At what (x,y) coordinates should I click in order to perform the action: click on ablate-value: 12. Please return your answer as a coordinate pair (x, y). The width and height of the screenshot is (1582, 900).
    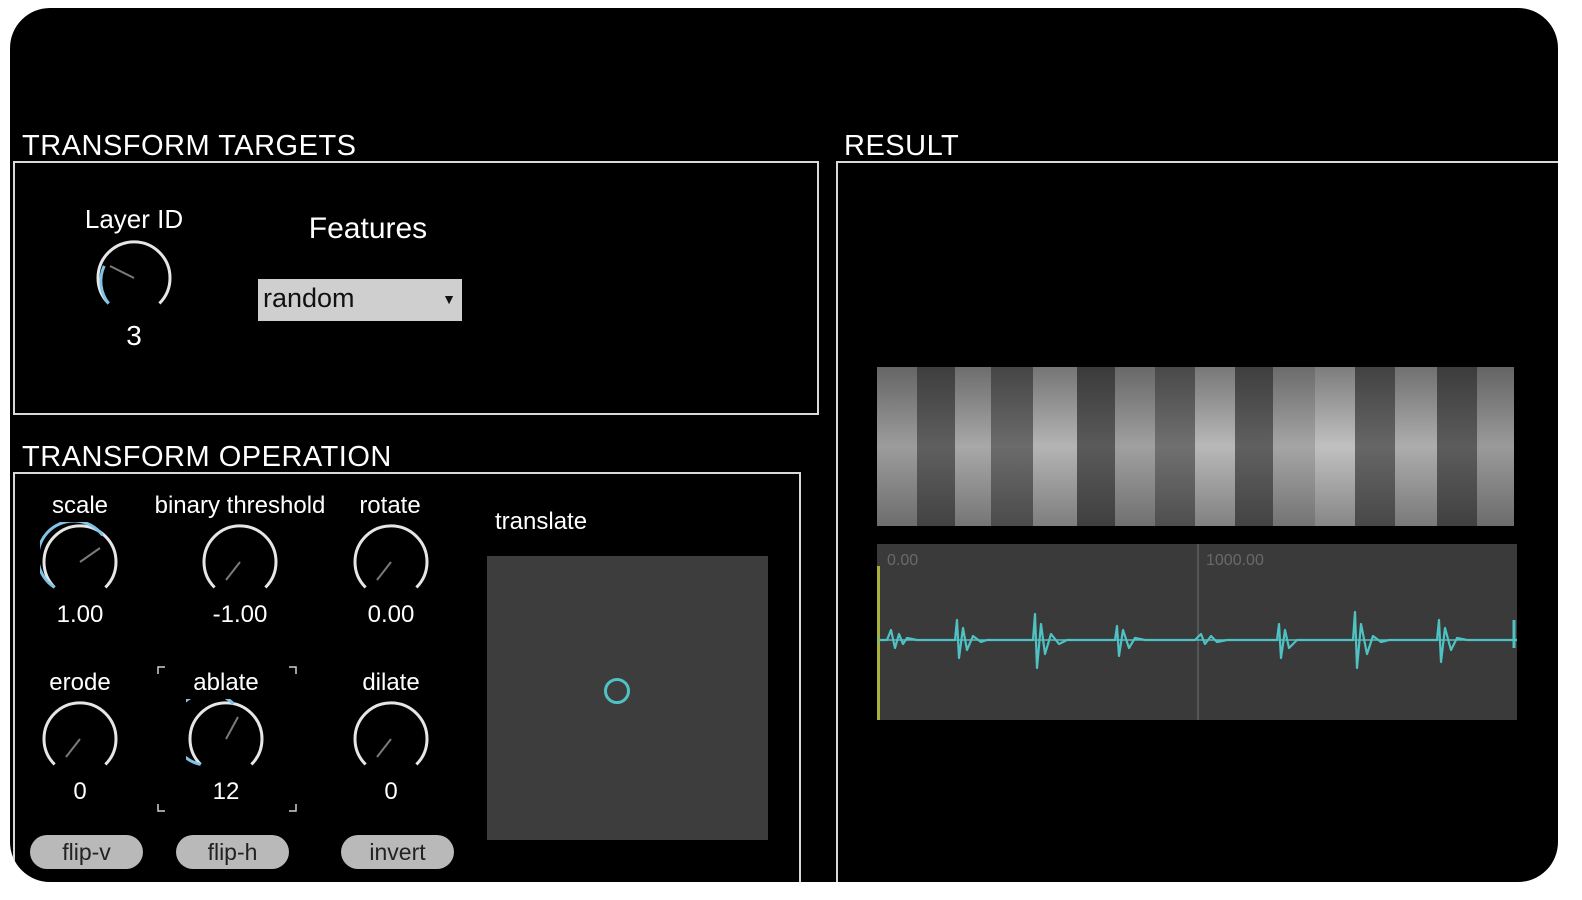
    Looking at the image, I should click on (226, 791).